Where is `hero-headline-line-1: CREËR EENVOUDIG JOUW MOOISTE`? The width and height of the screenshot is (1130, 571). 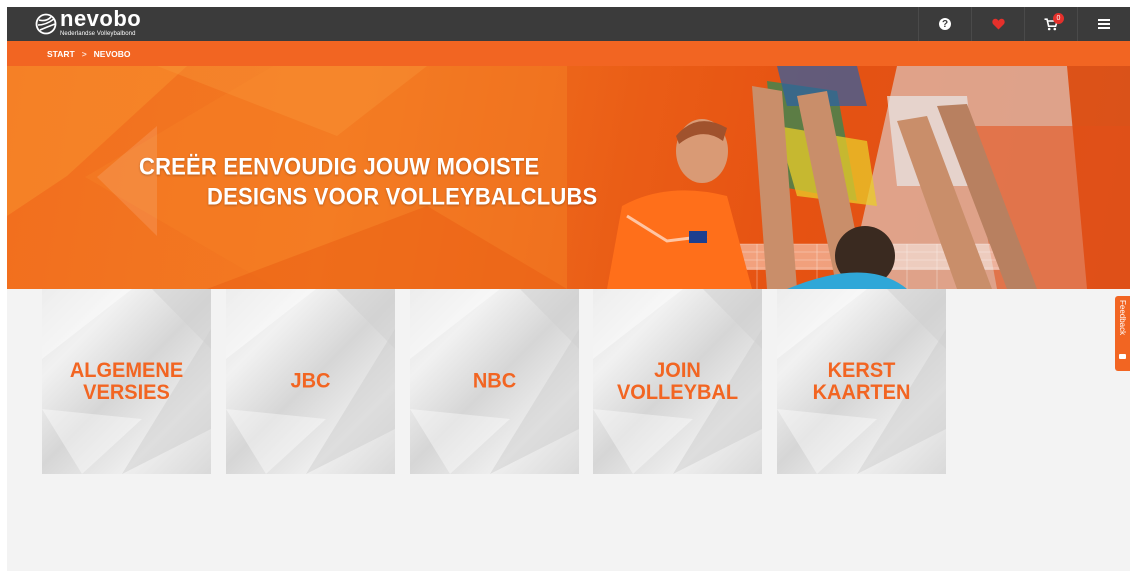
hero-headline-line-1: CREËR EENVOUDIG JOUW MOOISTE is located at coordinates (339, 166).